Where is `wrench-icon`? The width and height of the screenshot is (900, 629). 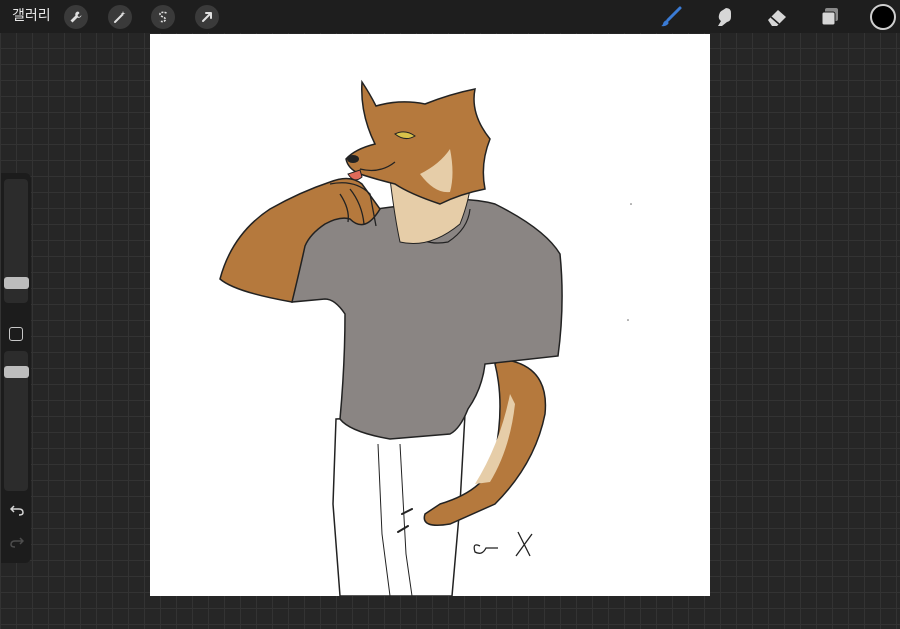
wrench-icon is located at coordinates (76, 17).